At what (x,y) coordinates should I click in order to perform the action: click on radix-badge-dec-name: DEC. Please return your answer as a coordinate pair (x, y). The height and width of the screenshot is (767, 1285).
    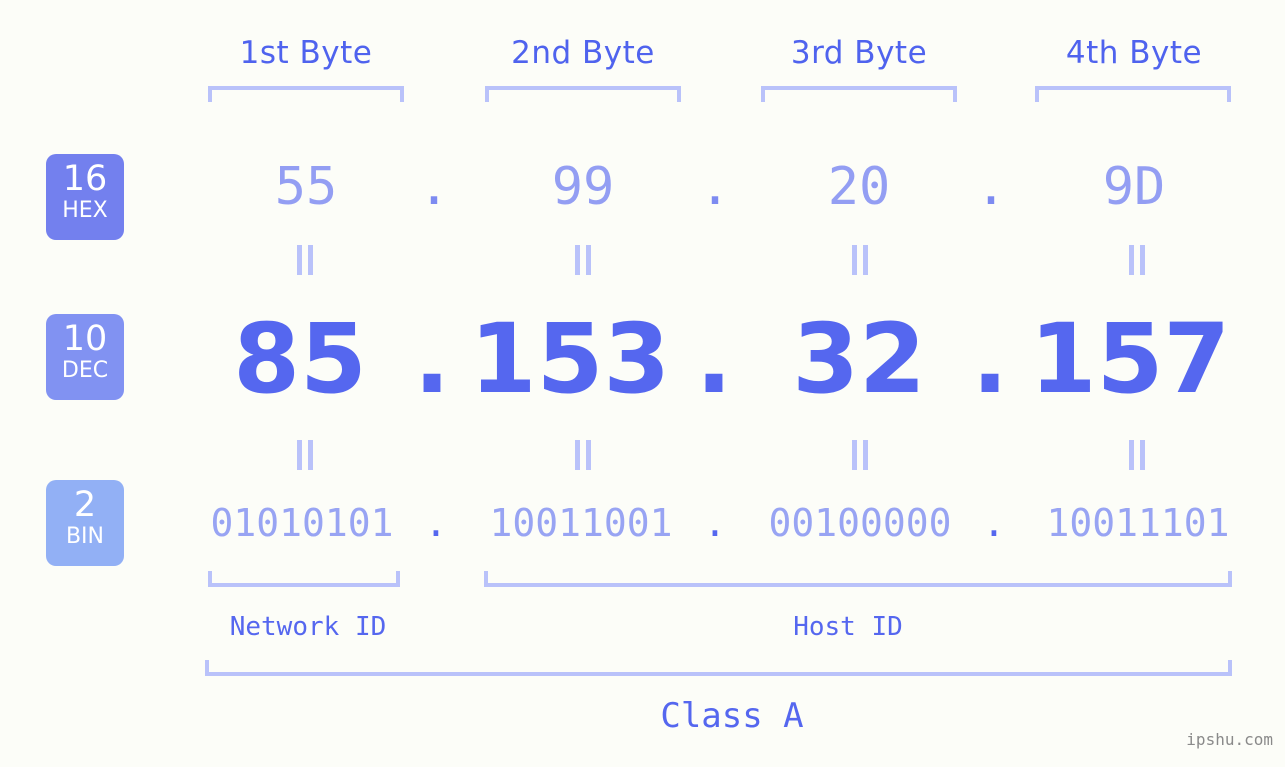
    Looking at the image, I should click on (85, 370).